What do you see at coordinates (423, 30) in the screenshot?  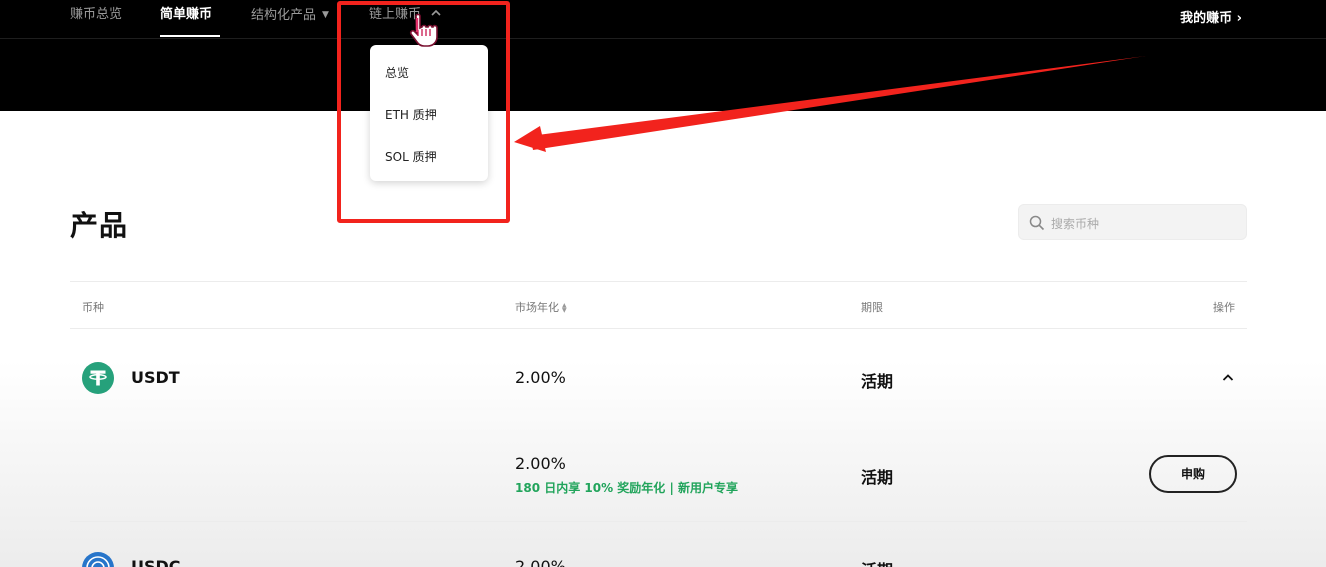 I see `hand-pointer-icon` at bounding box center [423, 30].